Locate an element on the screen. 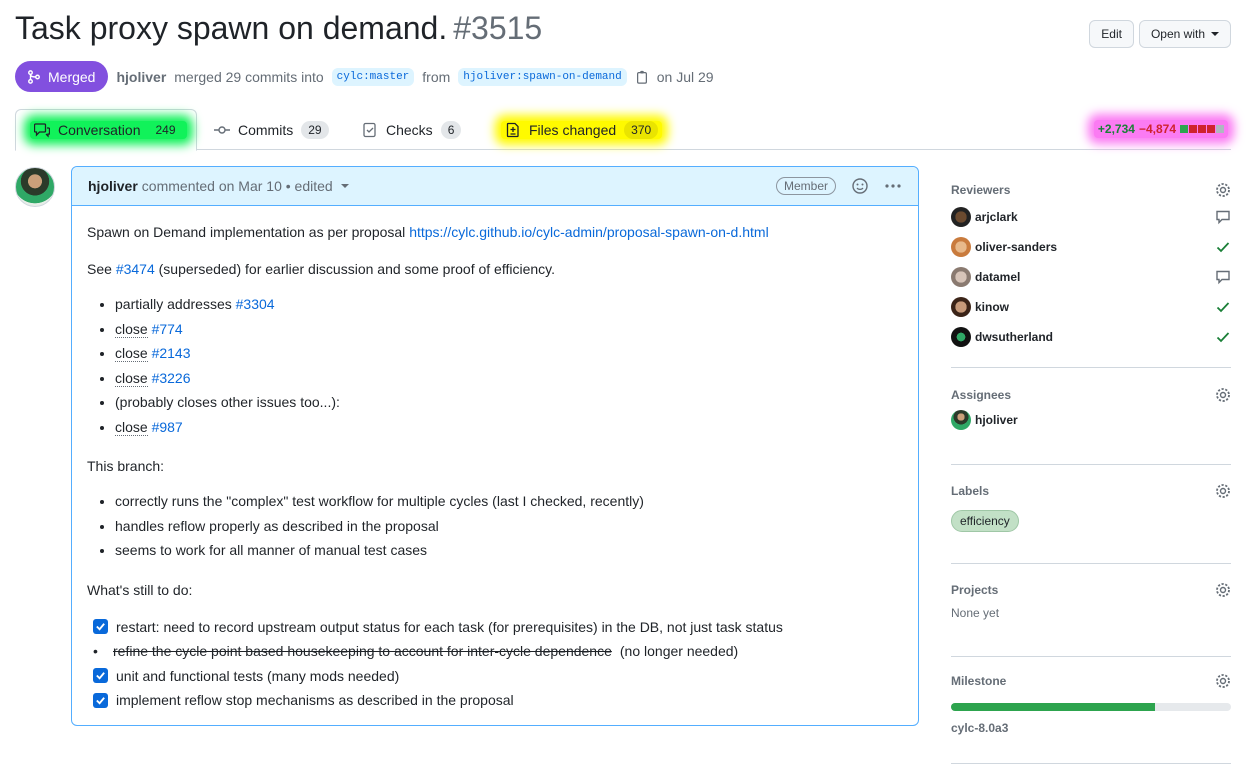  tab-checks: Checks 6 is located at coordinates (411, 129).